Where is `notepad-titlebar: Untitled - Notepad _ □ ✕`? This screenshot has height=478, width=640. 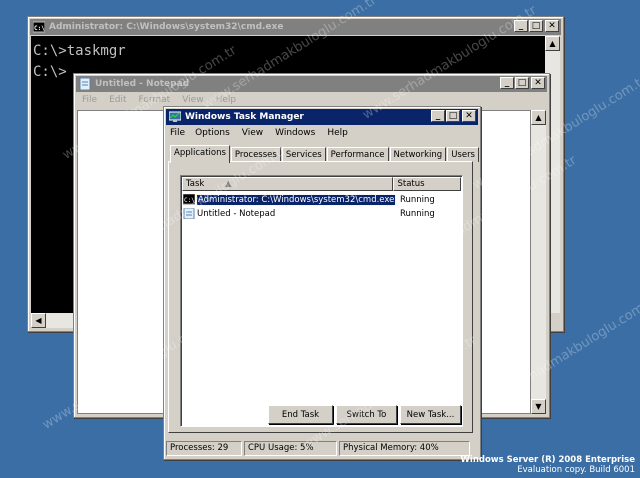
notepad-titlebar: Untitled - Notepad _ □ ✕ is located at coordinates (311, 84).